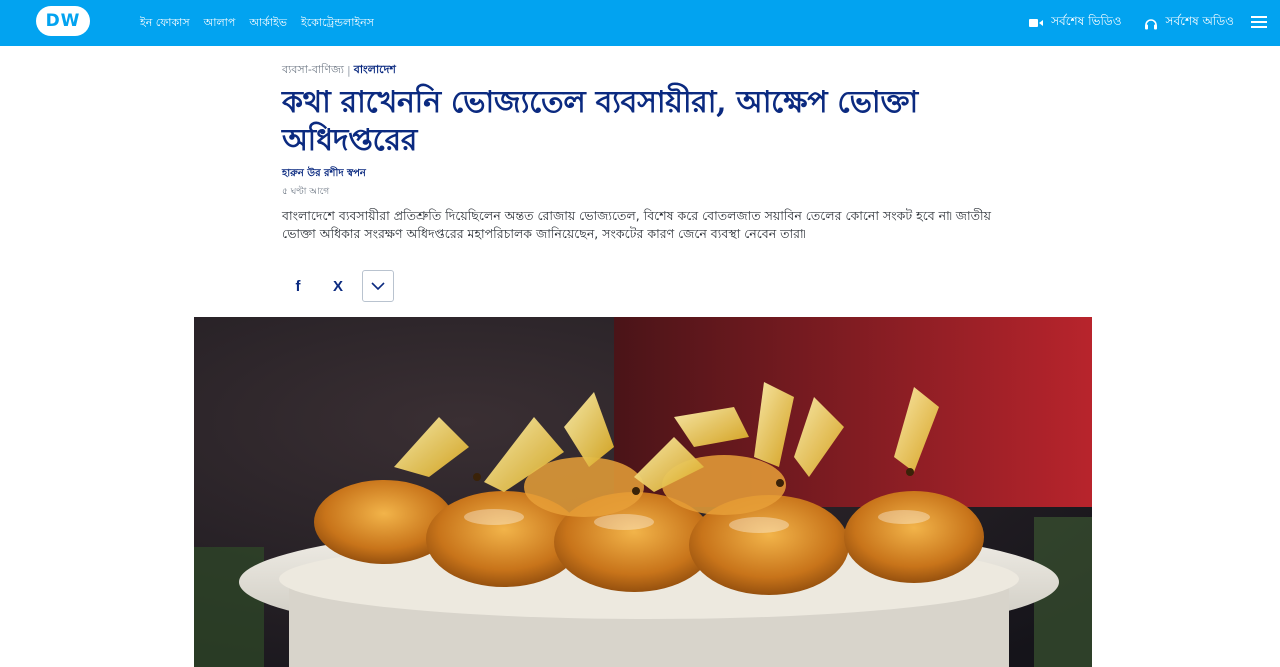 The width and height of the screenshot is (1280, 667). Describe the element at coordinates (268, 23) in the screenshot. I see `nav-item-archive: আর্কাইভ` at that location.